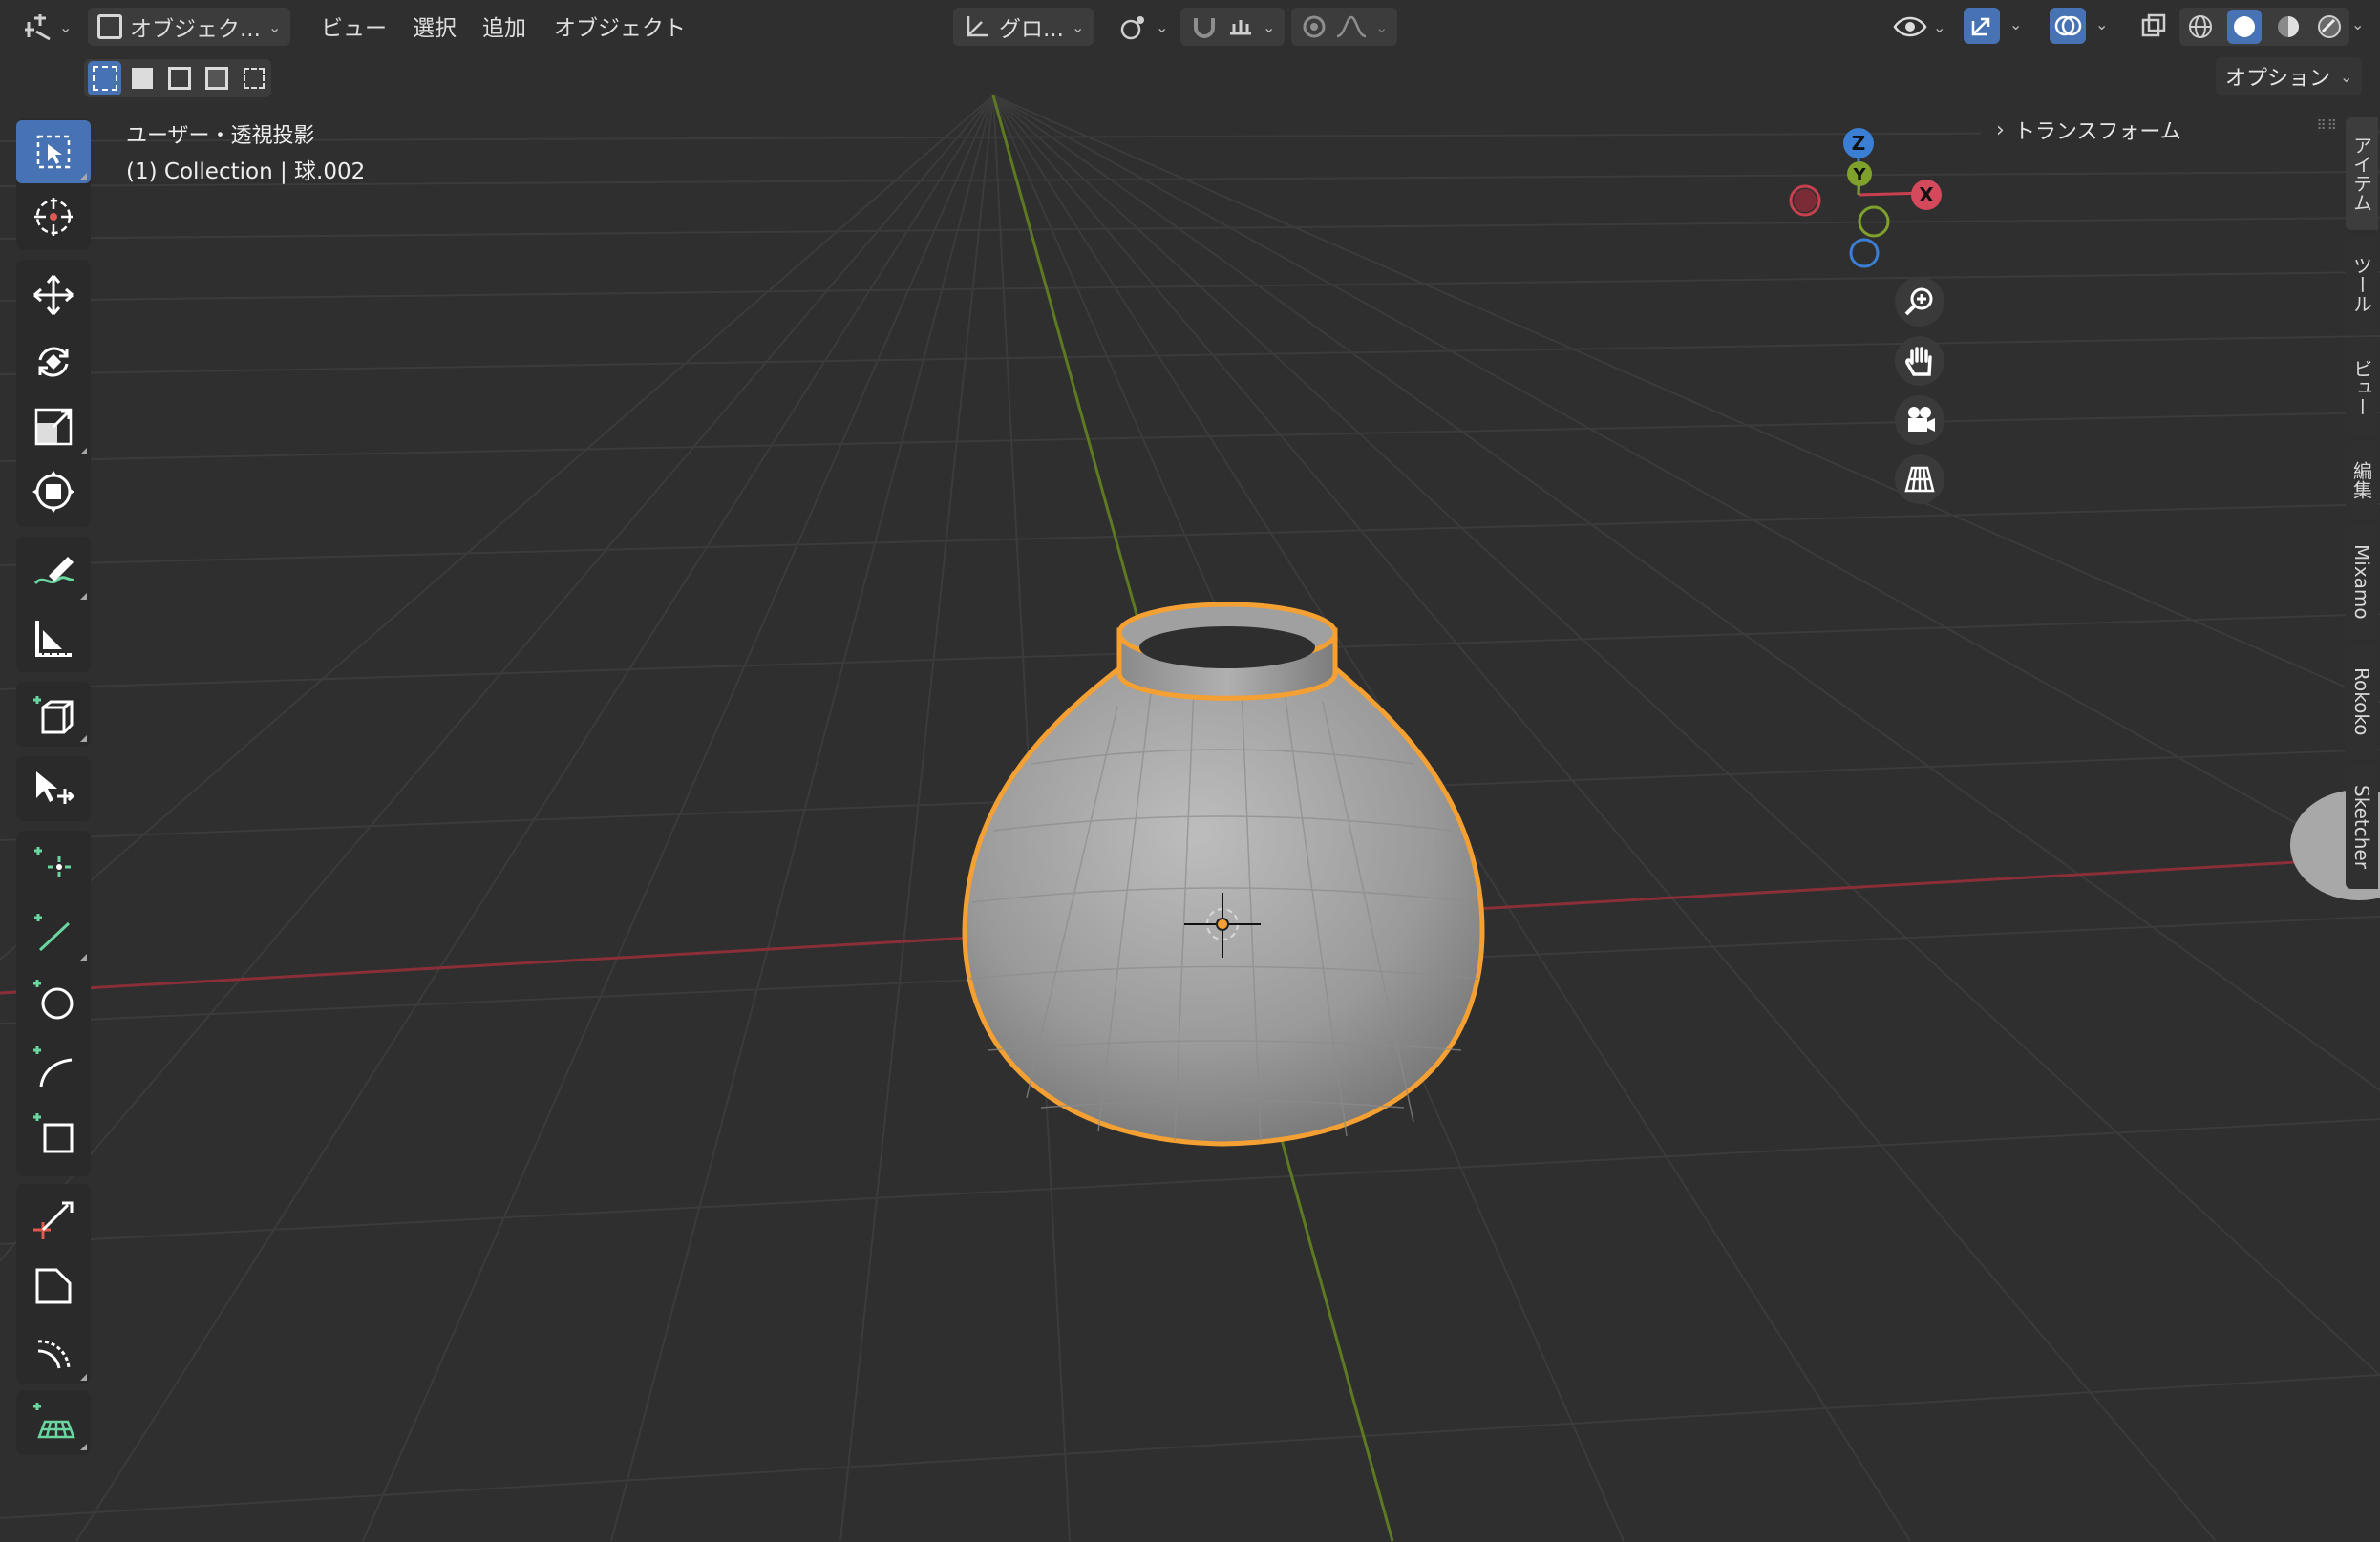 The image size is (2380, 1542). What do you see at coordinates (2166, 130) in the screenshot?
I see `transform-panel-header: › トランスフォーム ⠿⠿` at bounding box center [2166, 130].